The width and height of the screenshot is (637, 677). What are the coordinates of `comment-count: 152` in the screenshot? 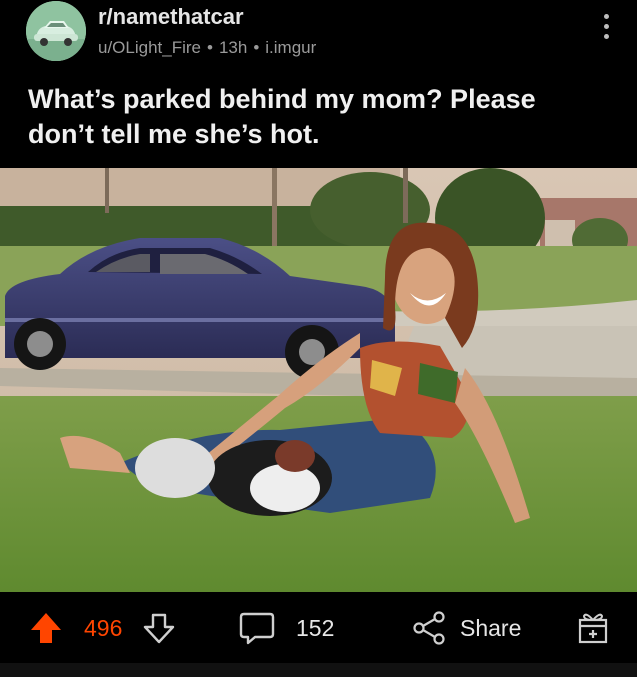 It's located at (315, 627).